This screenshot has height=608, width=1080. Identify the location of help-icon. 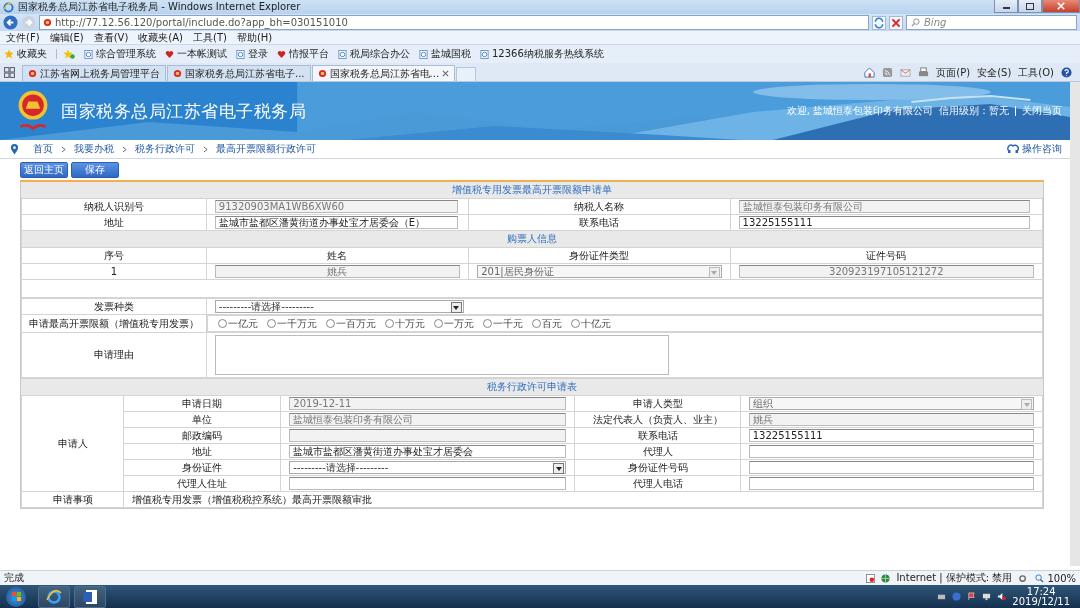
(1066, 72).